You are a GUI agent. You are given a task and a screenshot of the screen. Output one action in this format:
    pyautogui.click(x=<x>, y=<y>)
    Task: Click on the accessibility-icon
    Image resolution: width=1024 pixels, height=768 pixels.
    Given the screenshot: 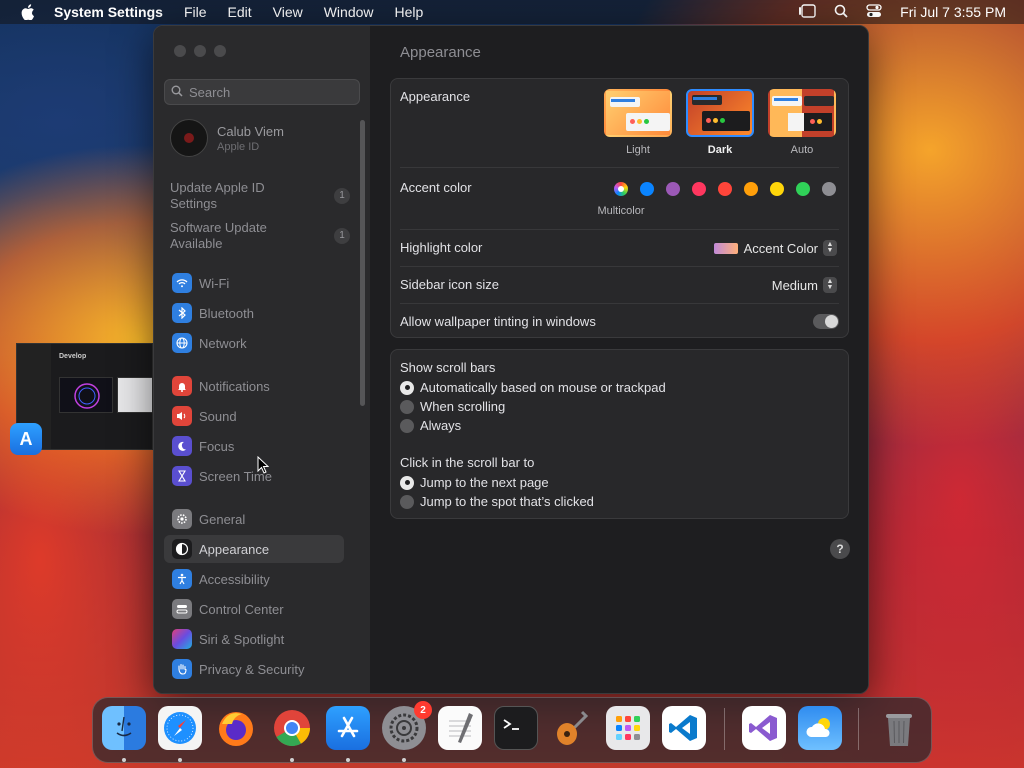 What is the action you would take?
    pyautogui.click(x=182, y=579)
    